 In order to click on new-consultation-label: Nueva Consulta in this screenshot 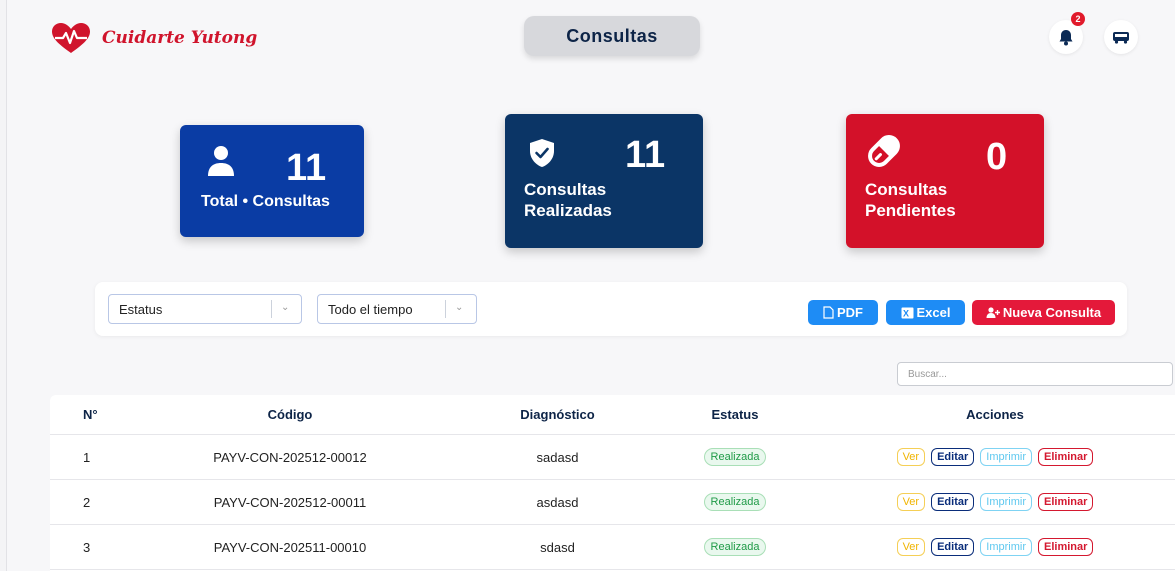, I will do `click(1052, 312)`.